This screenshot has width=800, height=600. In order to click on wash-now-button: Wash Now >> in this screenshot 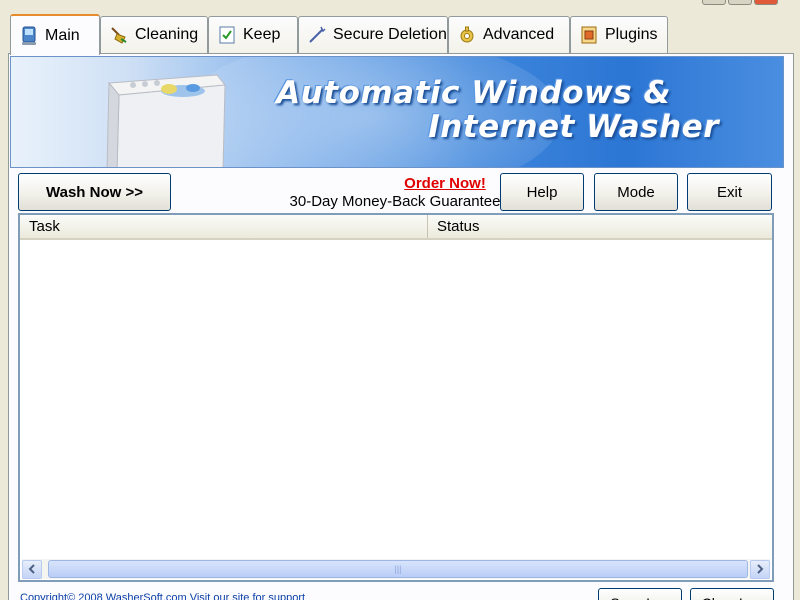, I will do `click(94, 192)`.